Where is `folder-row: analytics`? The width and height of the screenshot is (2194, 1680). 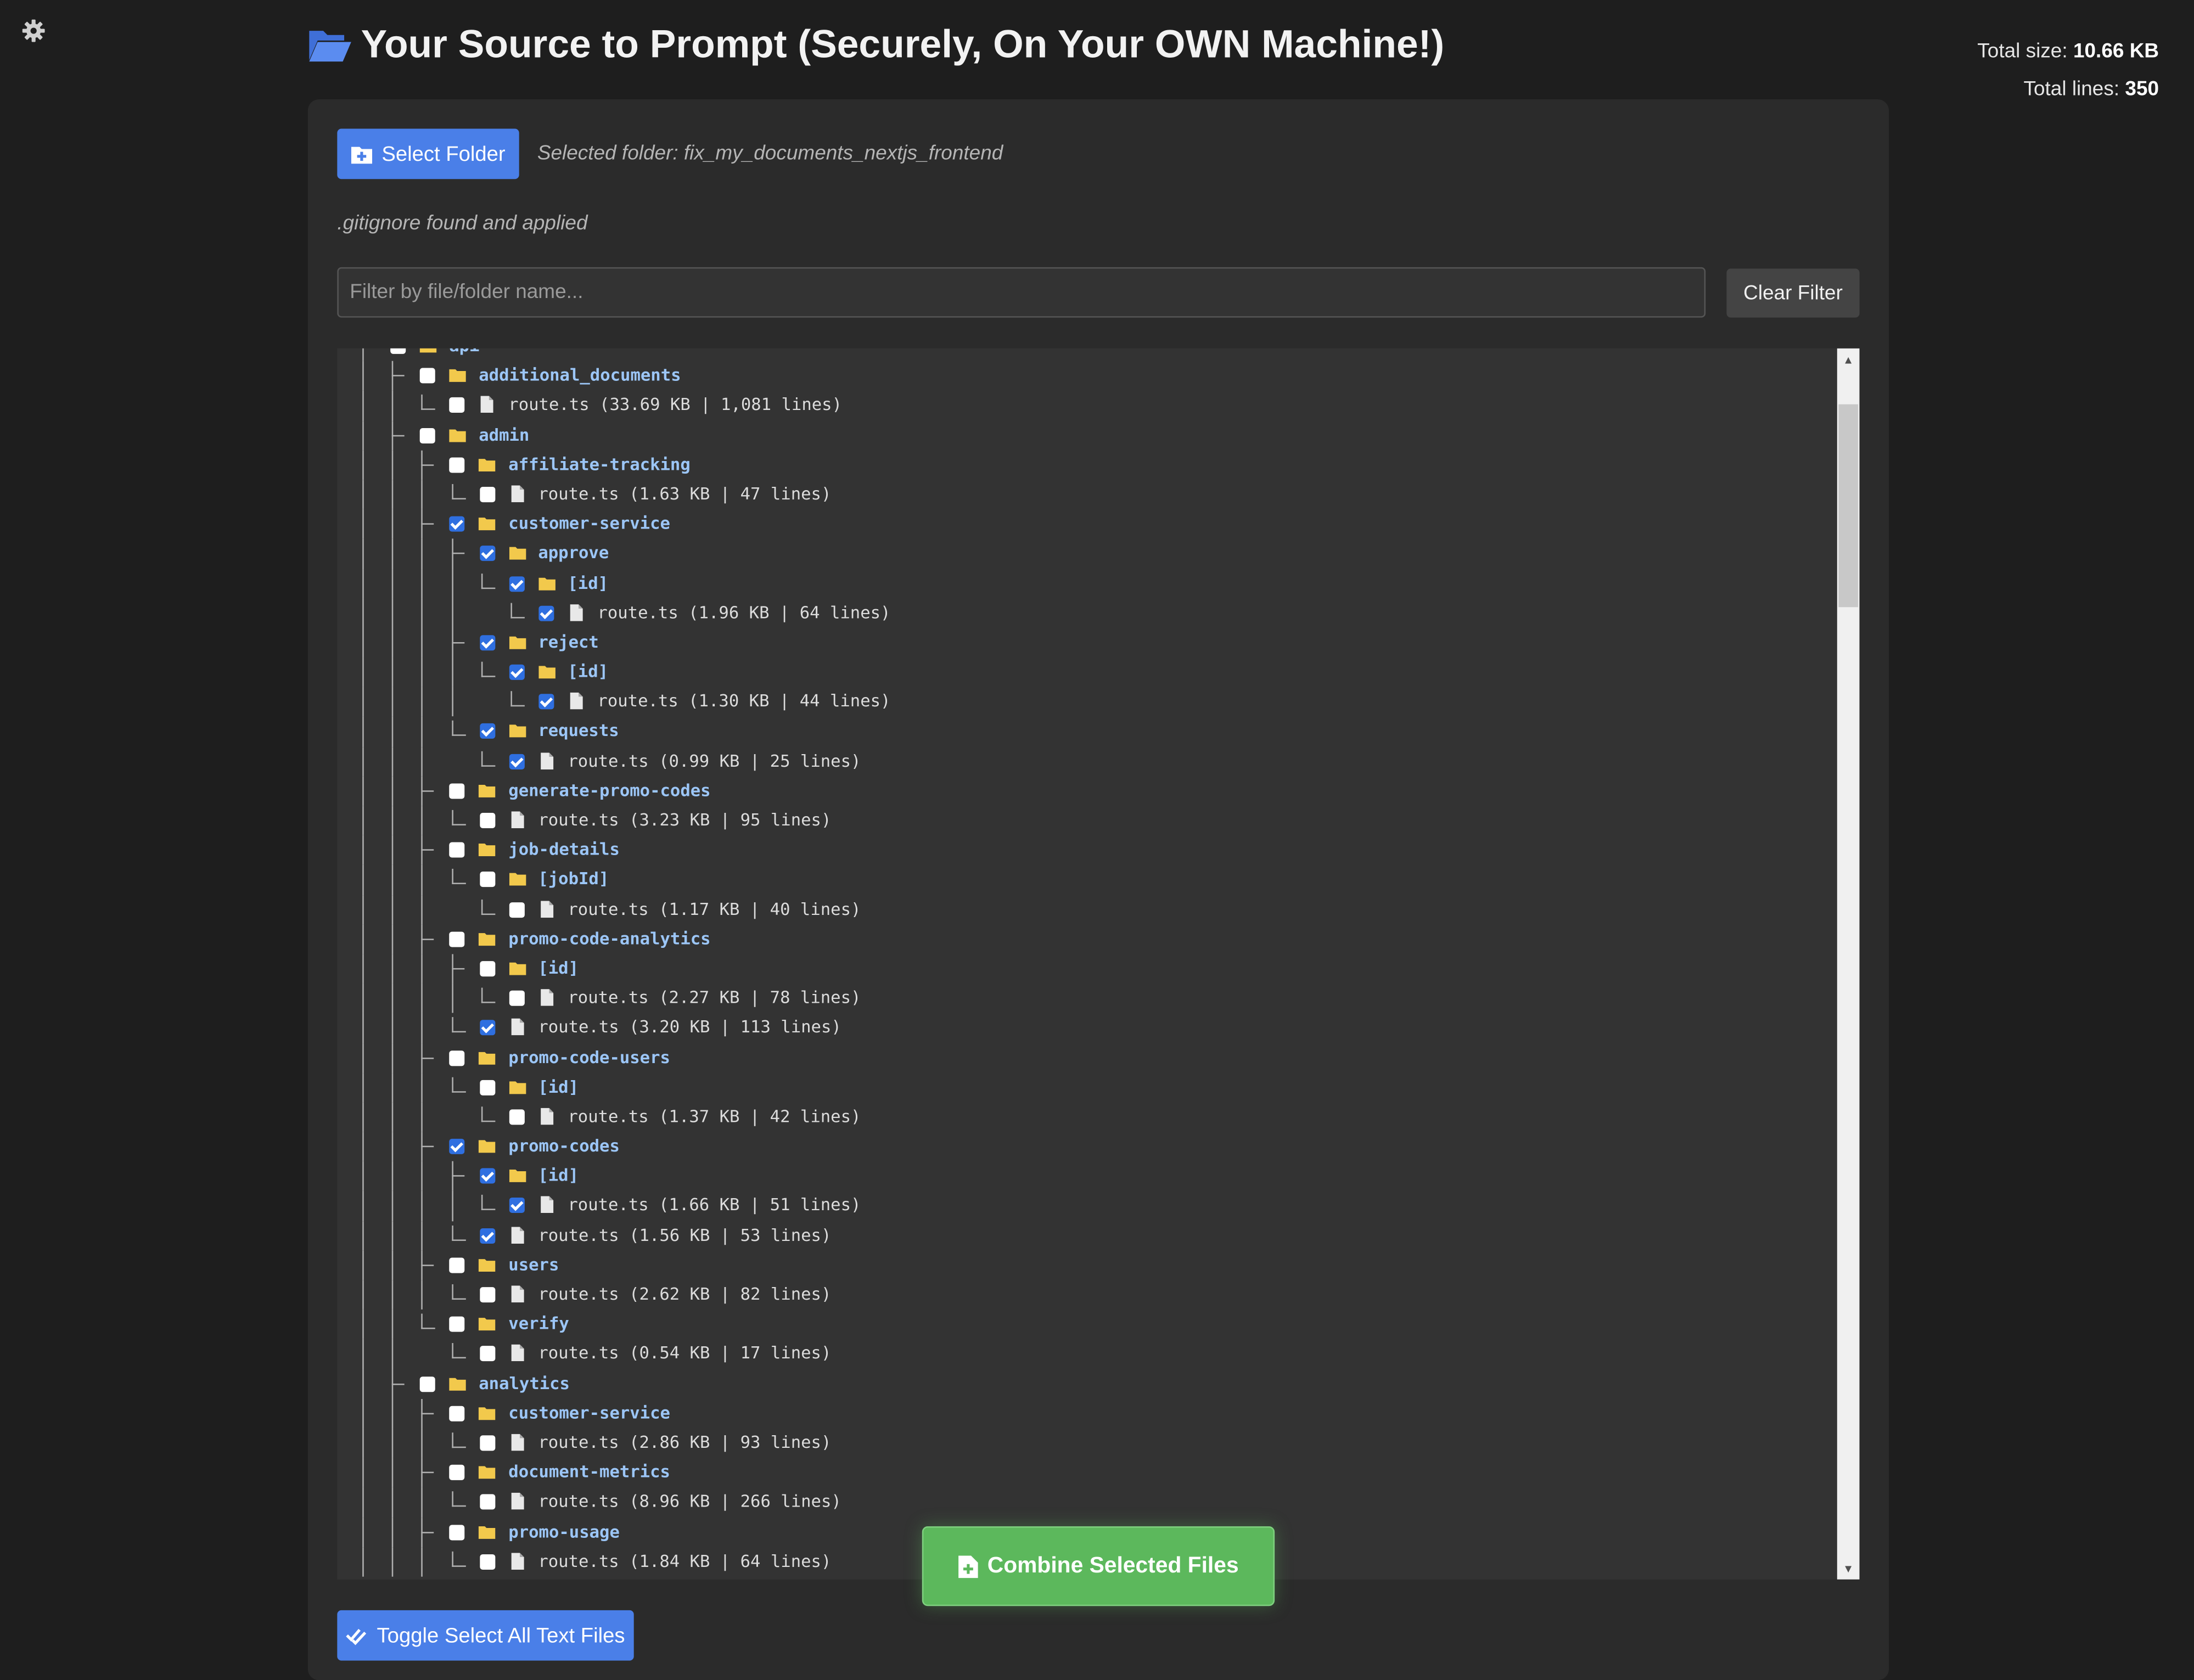
folder-row: analytics is located at coordinates (1085, 1384).